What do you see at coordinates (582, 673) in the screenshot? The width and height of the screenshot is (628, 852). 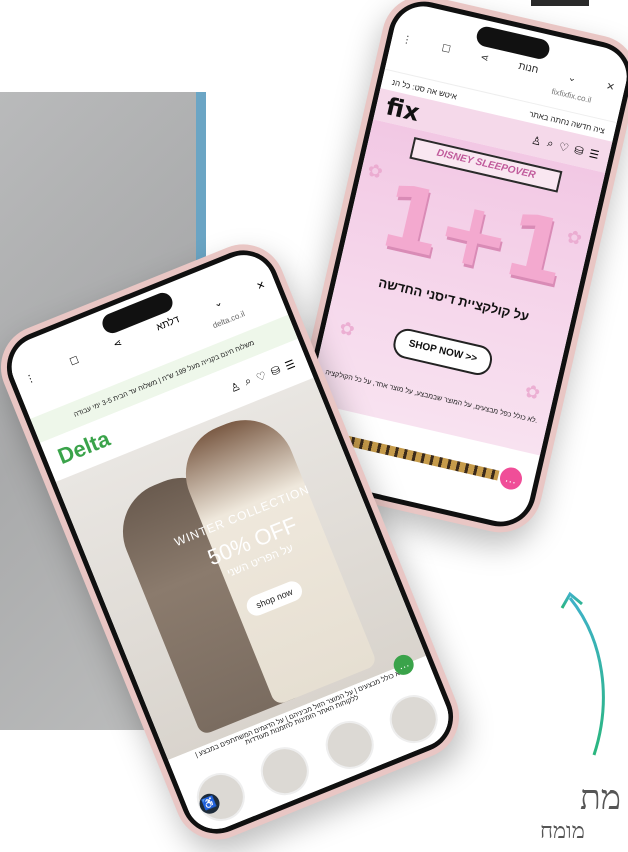 I see `curved-arrow-icon` at bounding box center [582, 673].